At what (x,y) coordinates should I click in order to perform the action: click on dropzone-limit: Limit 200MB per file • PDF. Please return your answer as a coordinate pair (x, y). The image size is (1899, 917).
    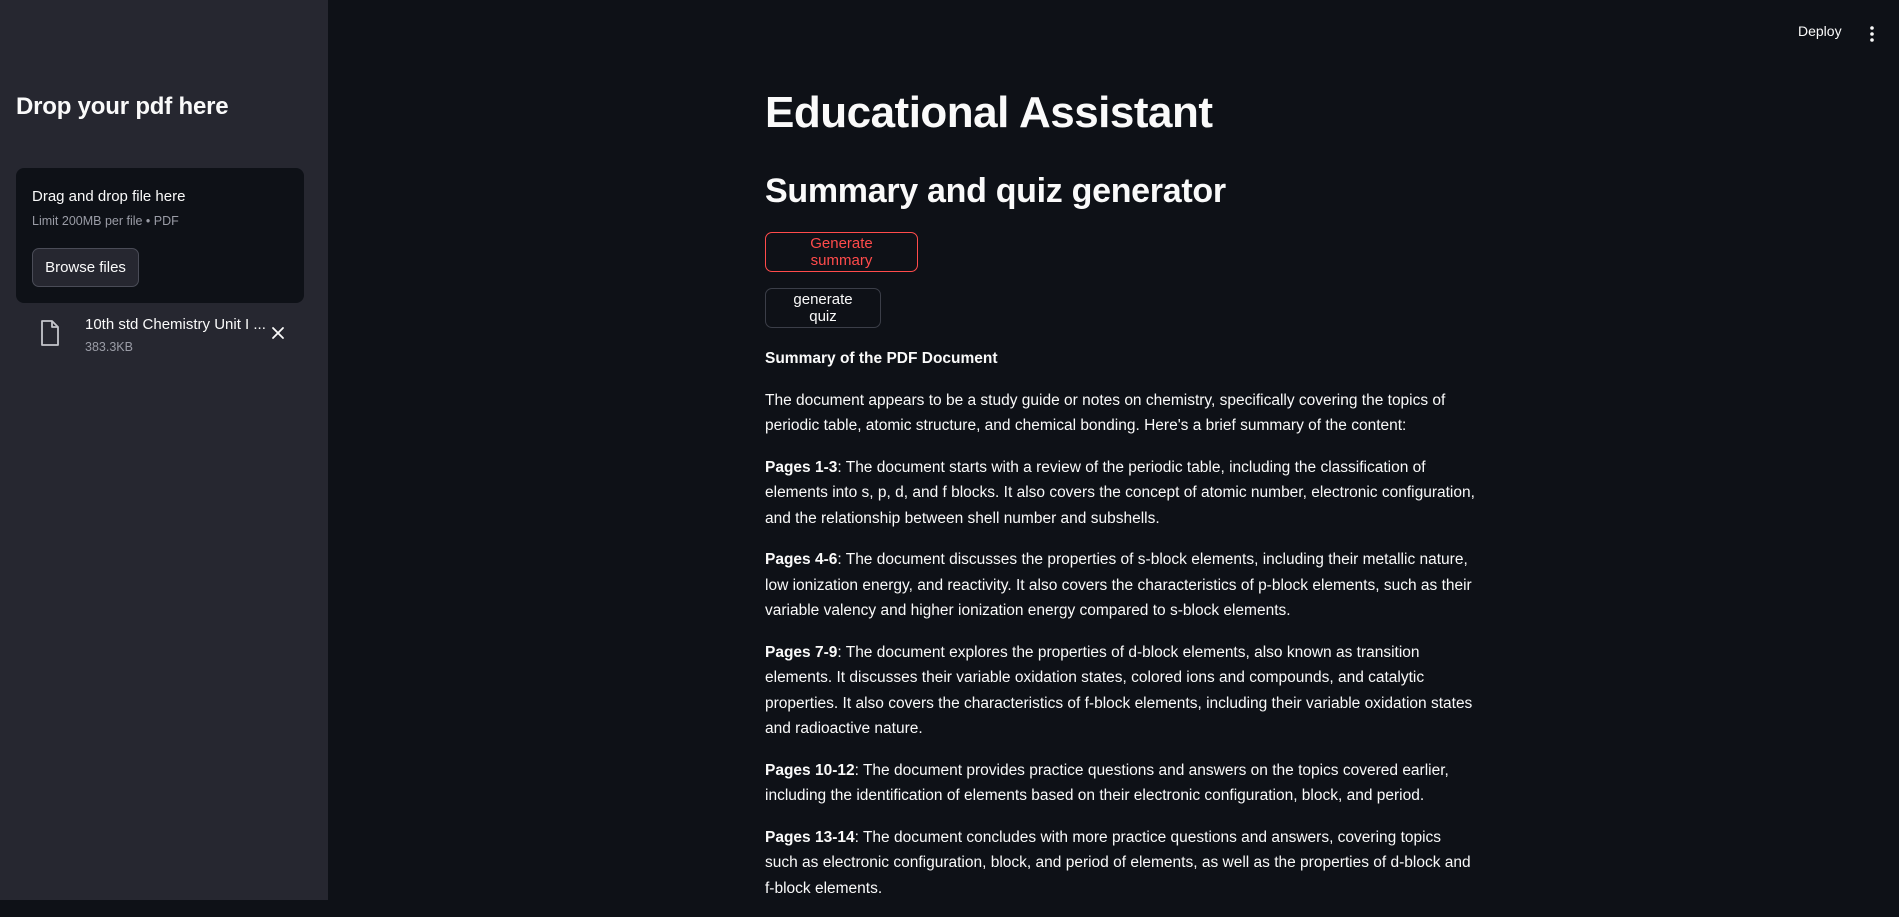
    Looking at the image, I should click on (105, 221).